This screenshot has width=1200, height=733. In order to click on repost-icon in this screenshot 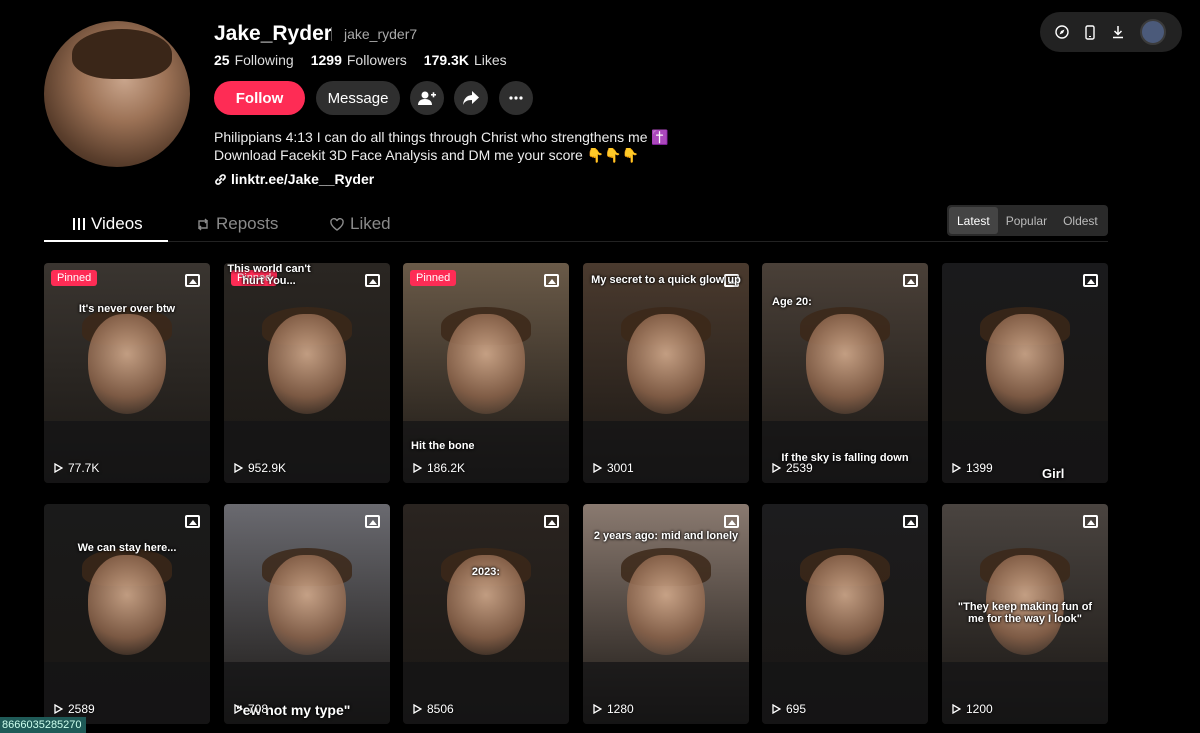, I will do `click(203, 224)`.